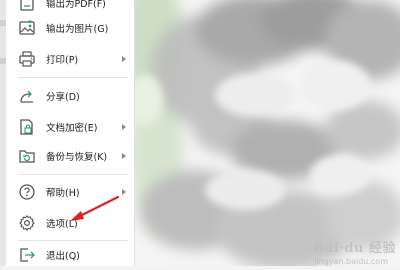 The height and width of the screenshot is (270, 400). I want to click on menu-item-encrypt: 文档加密(E), so click(70, 127).